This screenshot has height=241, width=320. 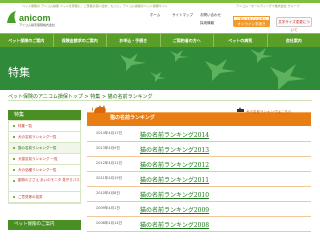 What do you see at coordinates (19, 72) in the screenshot?
I see `page-title: 特集` at bounding box center [19, 72].